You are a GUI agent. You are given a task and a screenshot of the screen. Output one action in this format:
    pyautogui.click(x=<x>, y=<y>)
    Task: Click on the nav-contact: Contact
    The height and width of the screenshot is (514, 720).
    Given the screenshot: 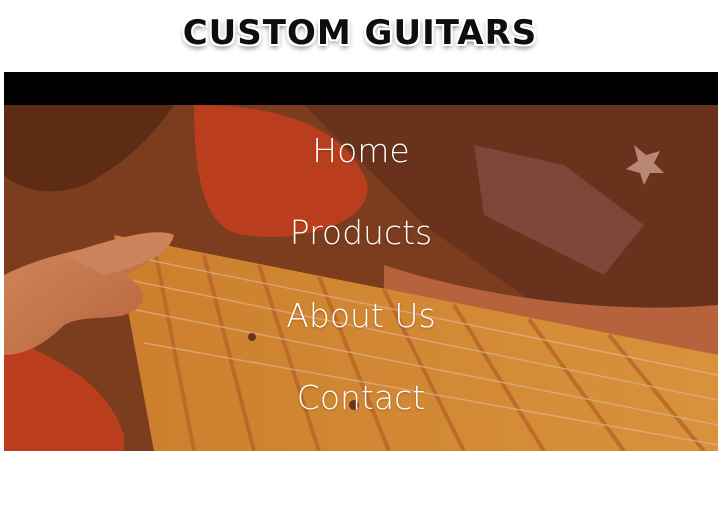 What is the action you would take?
    pyautogui.click(x=361, y=398)
    